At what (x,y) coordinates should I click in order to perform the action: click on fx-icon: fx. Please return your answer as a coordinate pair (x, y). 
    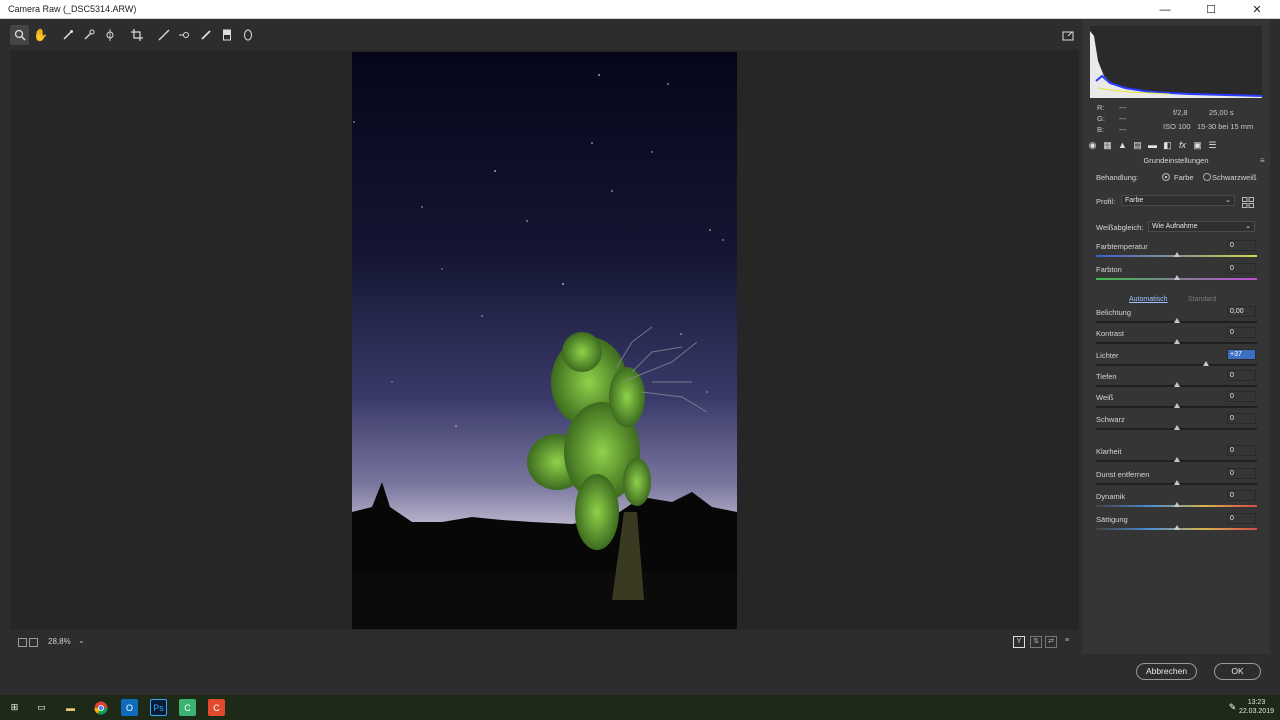
    Looking at the image, I should click on (1182, 145).